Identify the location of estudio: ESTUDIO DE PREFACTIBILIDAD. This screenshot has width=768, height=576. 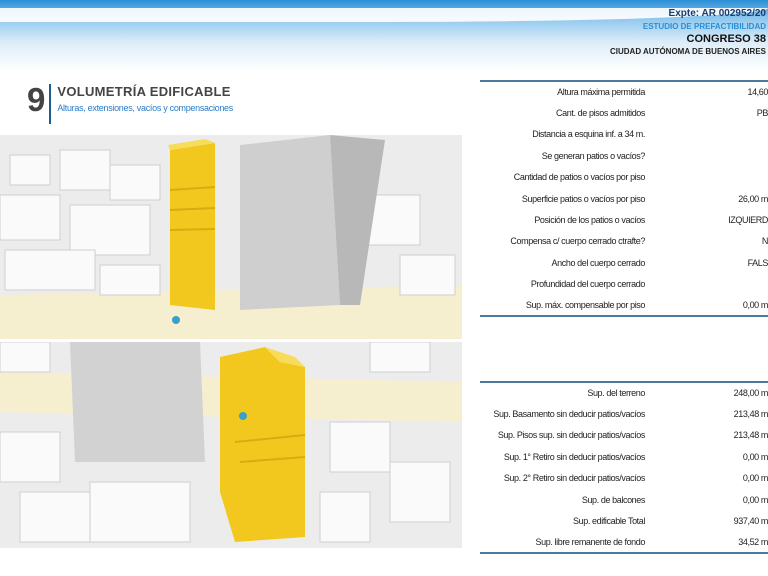
(704, 26).